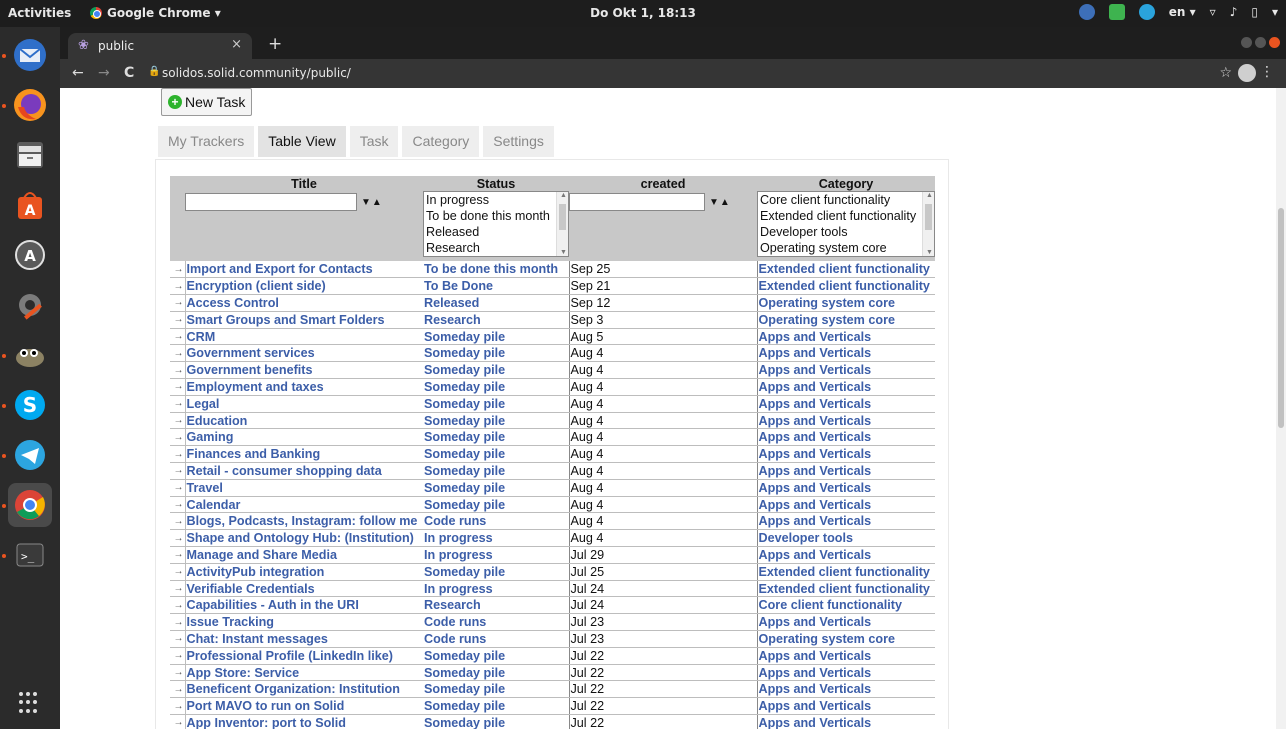 This screenshot has height=729, width=1286. What do you see at coordinates (846, 200) in the screenshot?
I see `category-option: Core client functionality` at bounding box center [846, 200].